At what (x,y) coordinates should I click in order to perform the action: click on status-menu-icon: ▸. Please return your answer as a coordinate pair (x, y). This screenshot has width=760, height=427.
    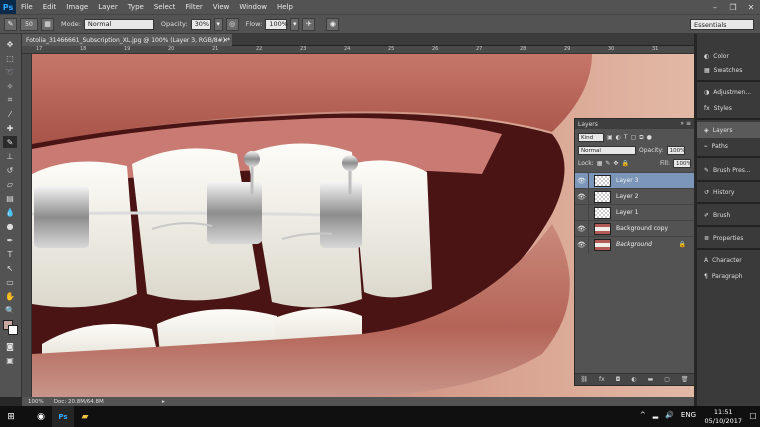
    Looking at the image, I should click on (163, 402).